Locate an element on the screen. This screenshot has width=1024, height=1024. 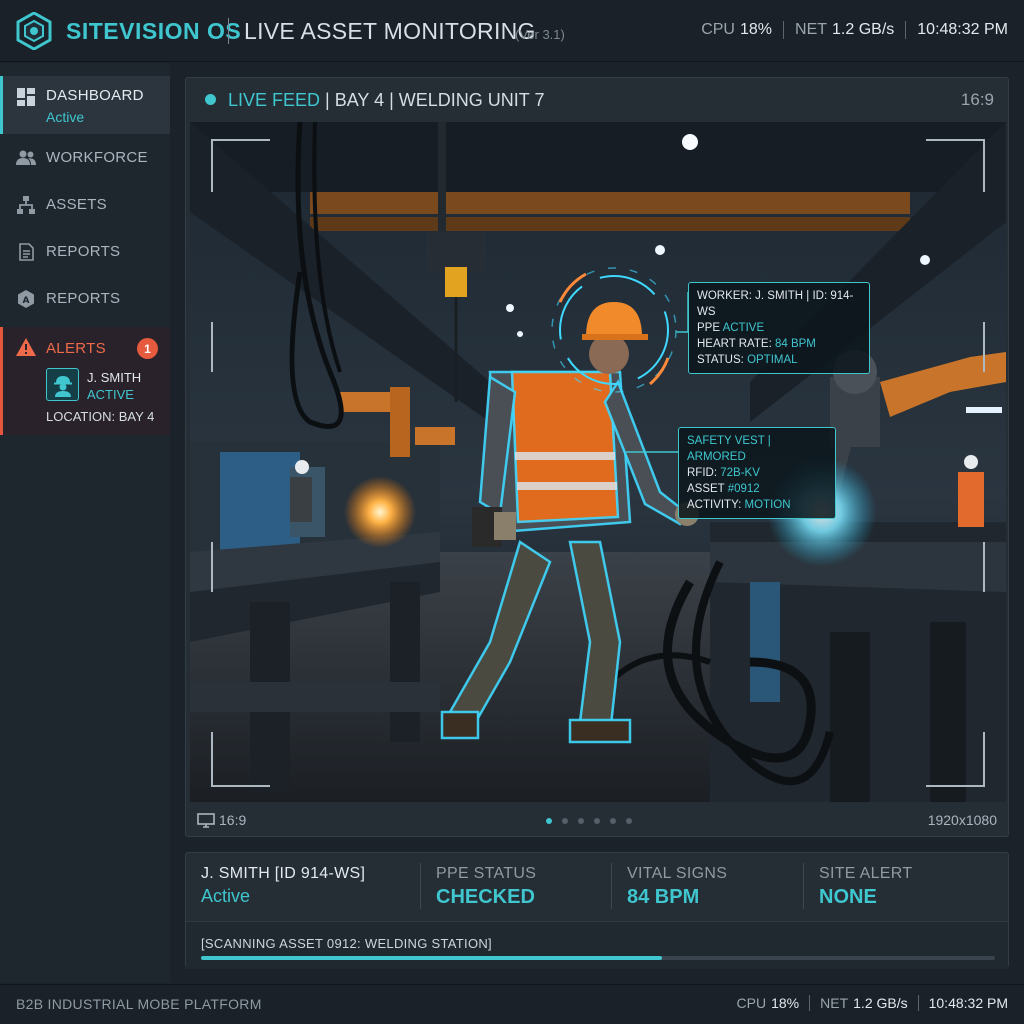
header-divider is located at coordinates (228, 31).